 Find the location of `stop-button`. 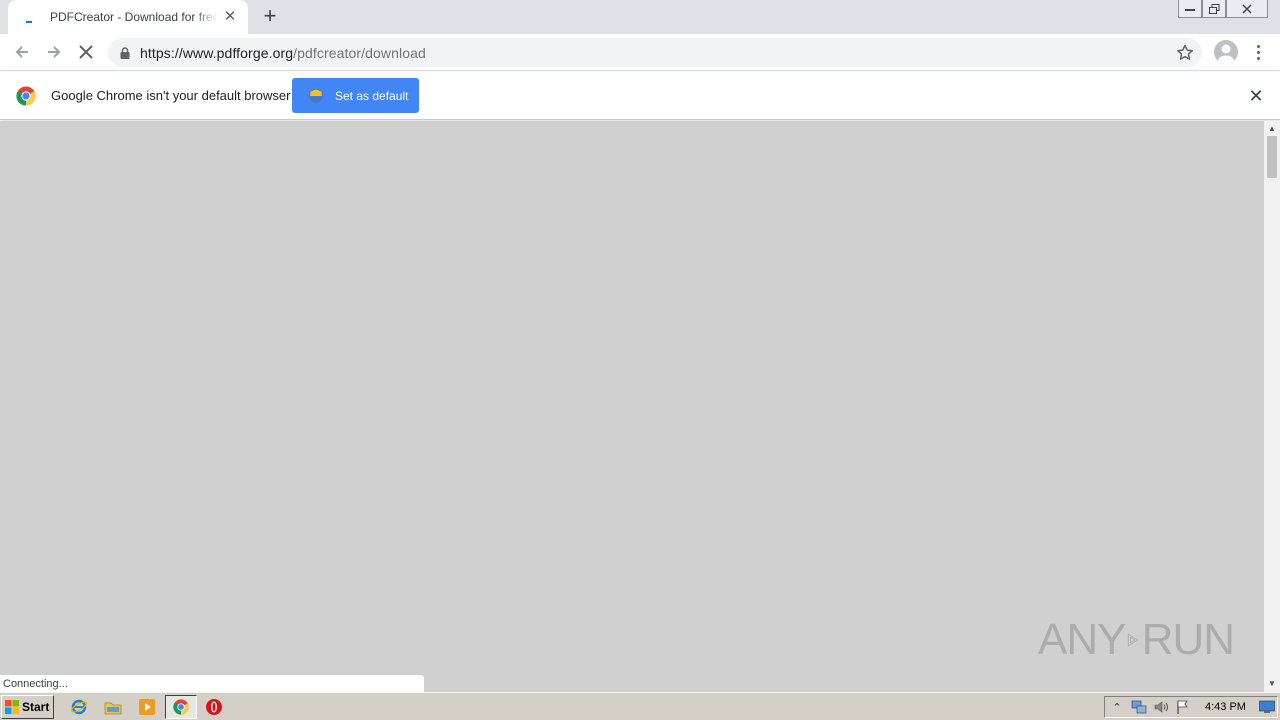

stop-button is located at coordinates (86, 52).